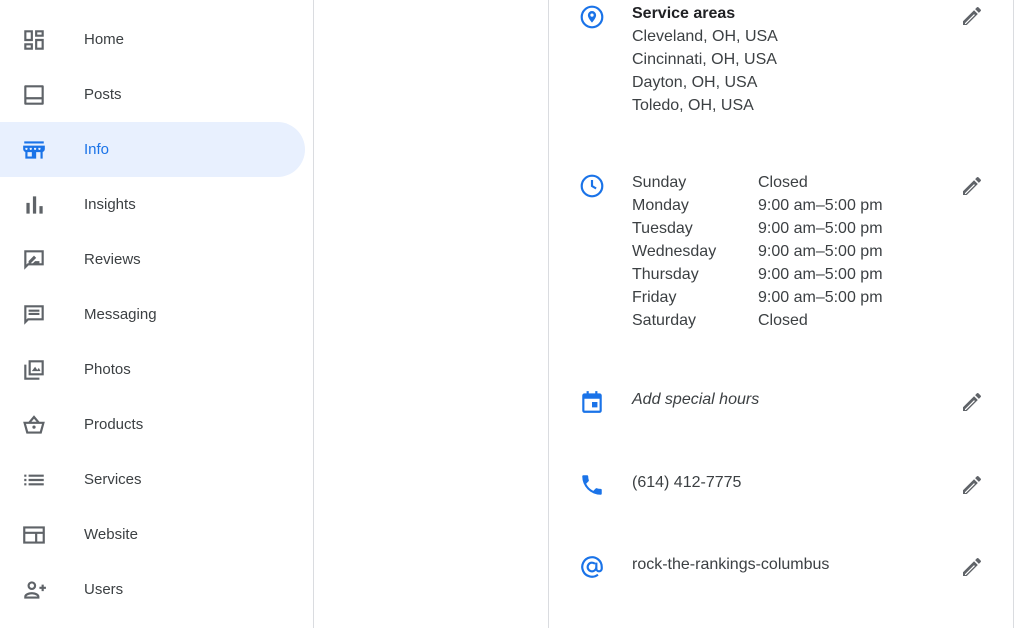 The height and width of the screenshot is (628, 1024). Describe the element at coordinates (674, 251) in the screenshot. I see `hours-day: Wednesday` at that location.